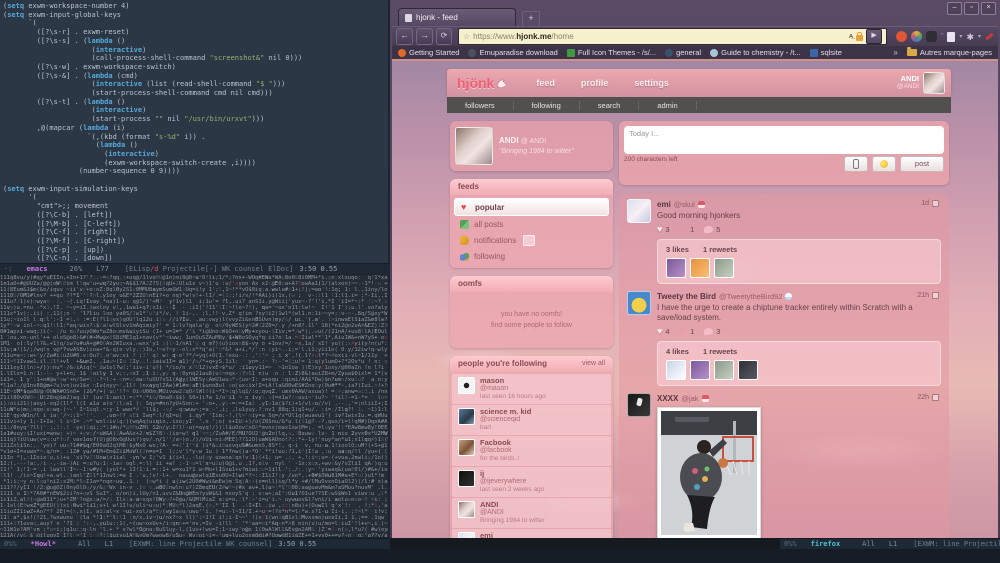 Image resolution: width=1000 pixels, height=563 pixels. Describe the element at coordinates (970, 37) in the screenshot. I see `bookmarks-menu-icon: ✱` at that location.